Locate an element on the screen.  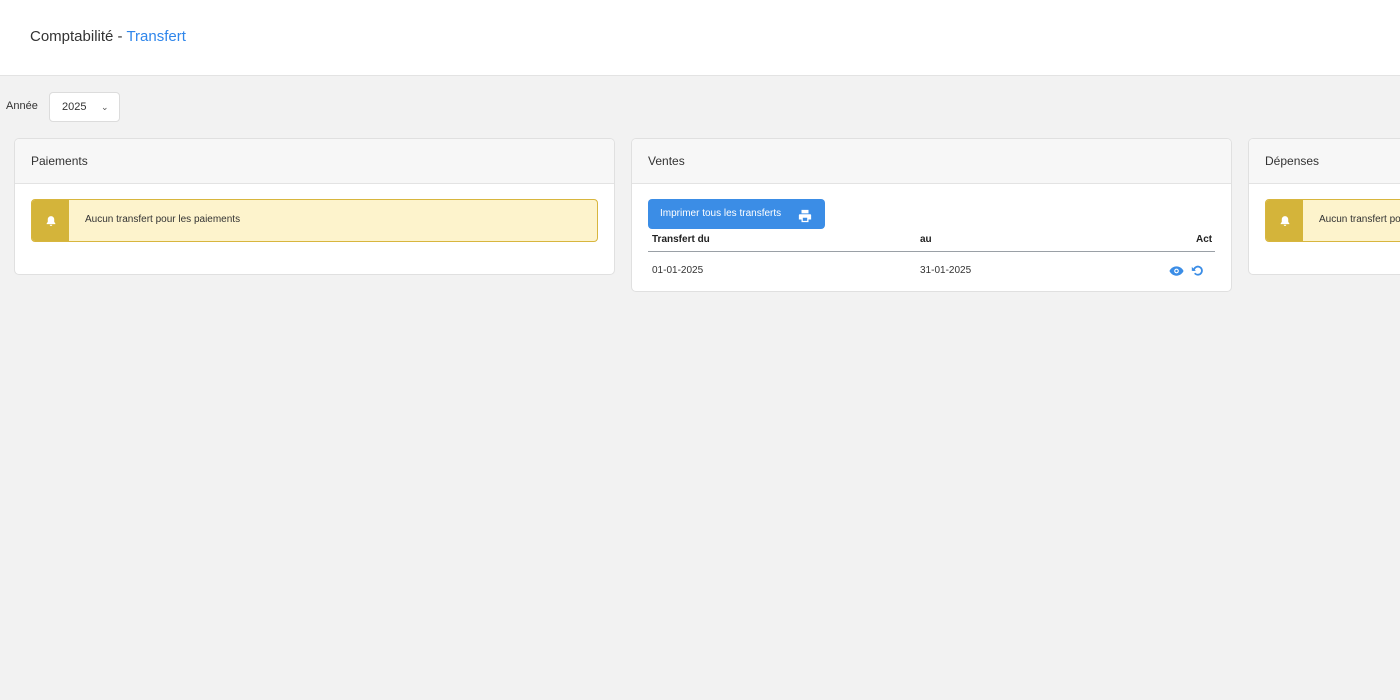
chevron-down-icon: ⌄ is located at coordinates (105, 107).